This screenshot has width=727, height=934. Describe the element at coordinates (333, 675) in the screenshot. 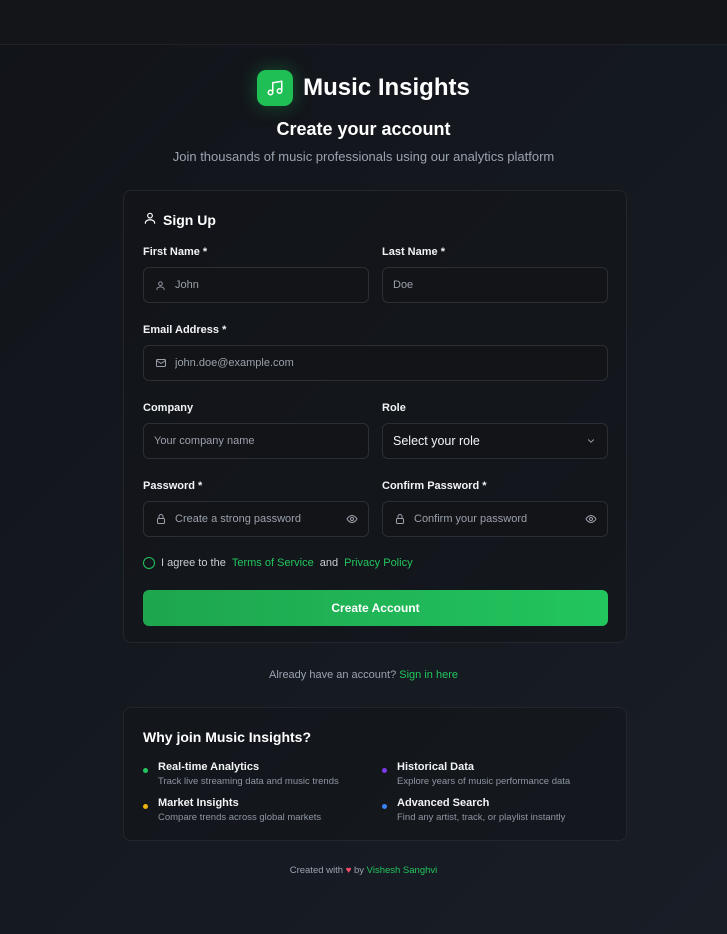

I see `signin-text: Already have an account?` at that location.